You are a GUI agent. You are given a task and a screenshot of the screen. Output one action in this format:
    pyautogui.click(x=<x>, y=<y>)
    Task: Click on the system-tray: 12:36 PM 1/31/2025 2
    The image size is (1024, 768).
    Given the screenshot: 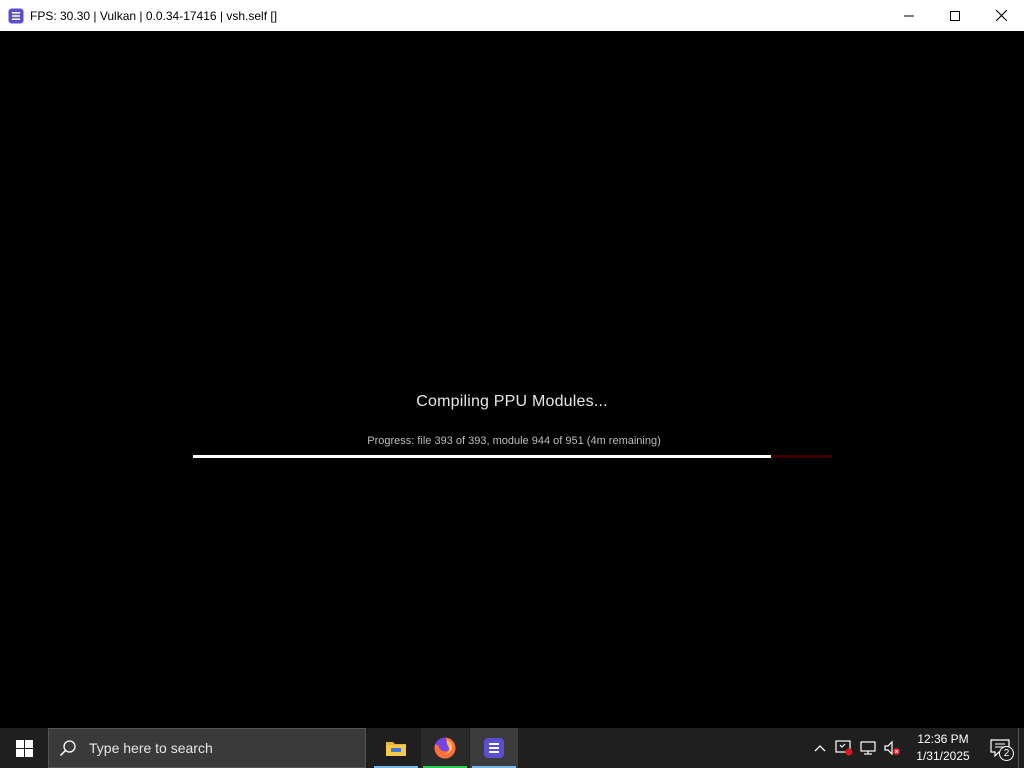 What is the action you would take?
    pyautogui.click(x=916, y=748)
    